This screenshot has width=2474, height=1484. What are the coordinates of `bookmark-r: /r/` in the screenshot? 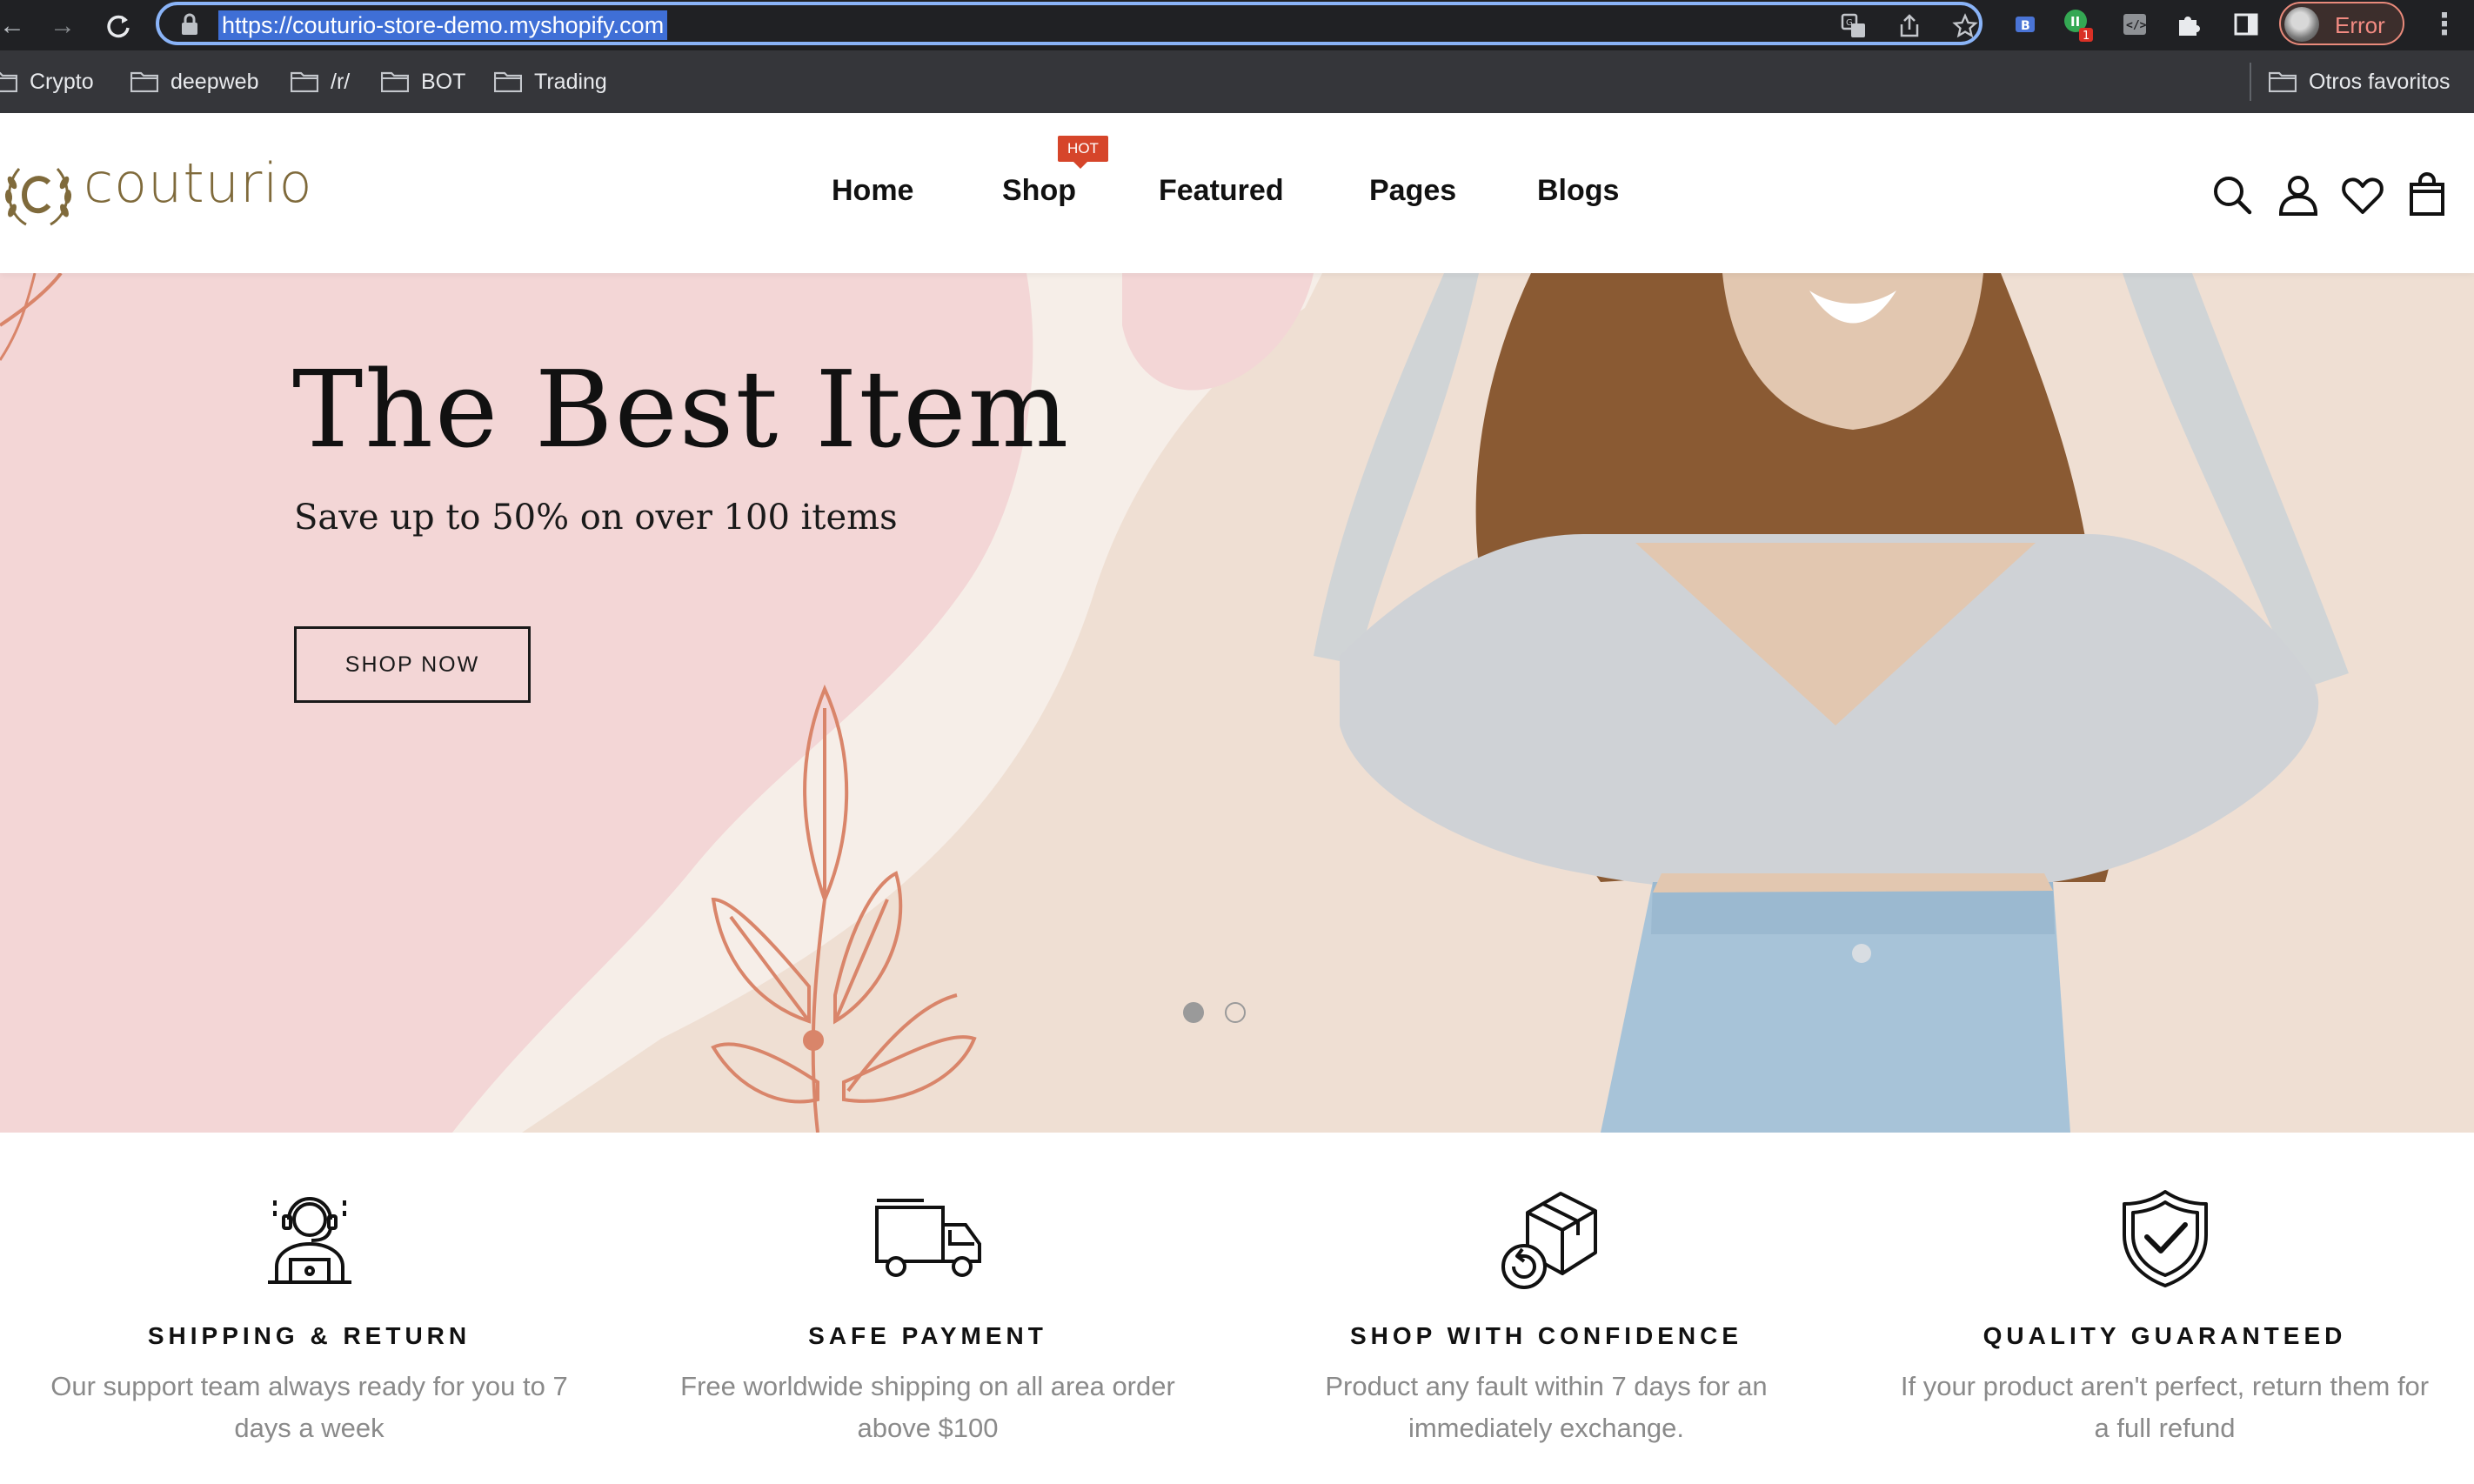 It's located at (320, 82).